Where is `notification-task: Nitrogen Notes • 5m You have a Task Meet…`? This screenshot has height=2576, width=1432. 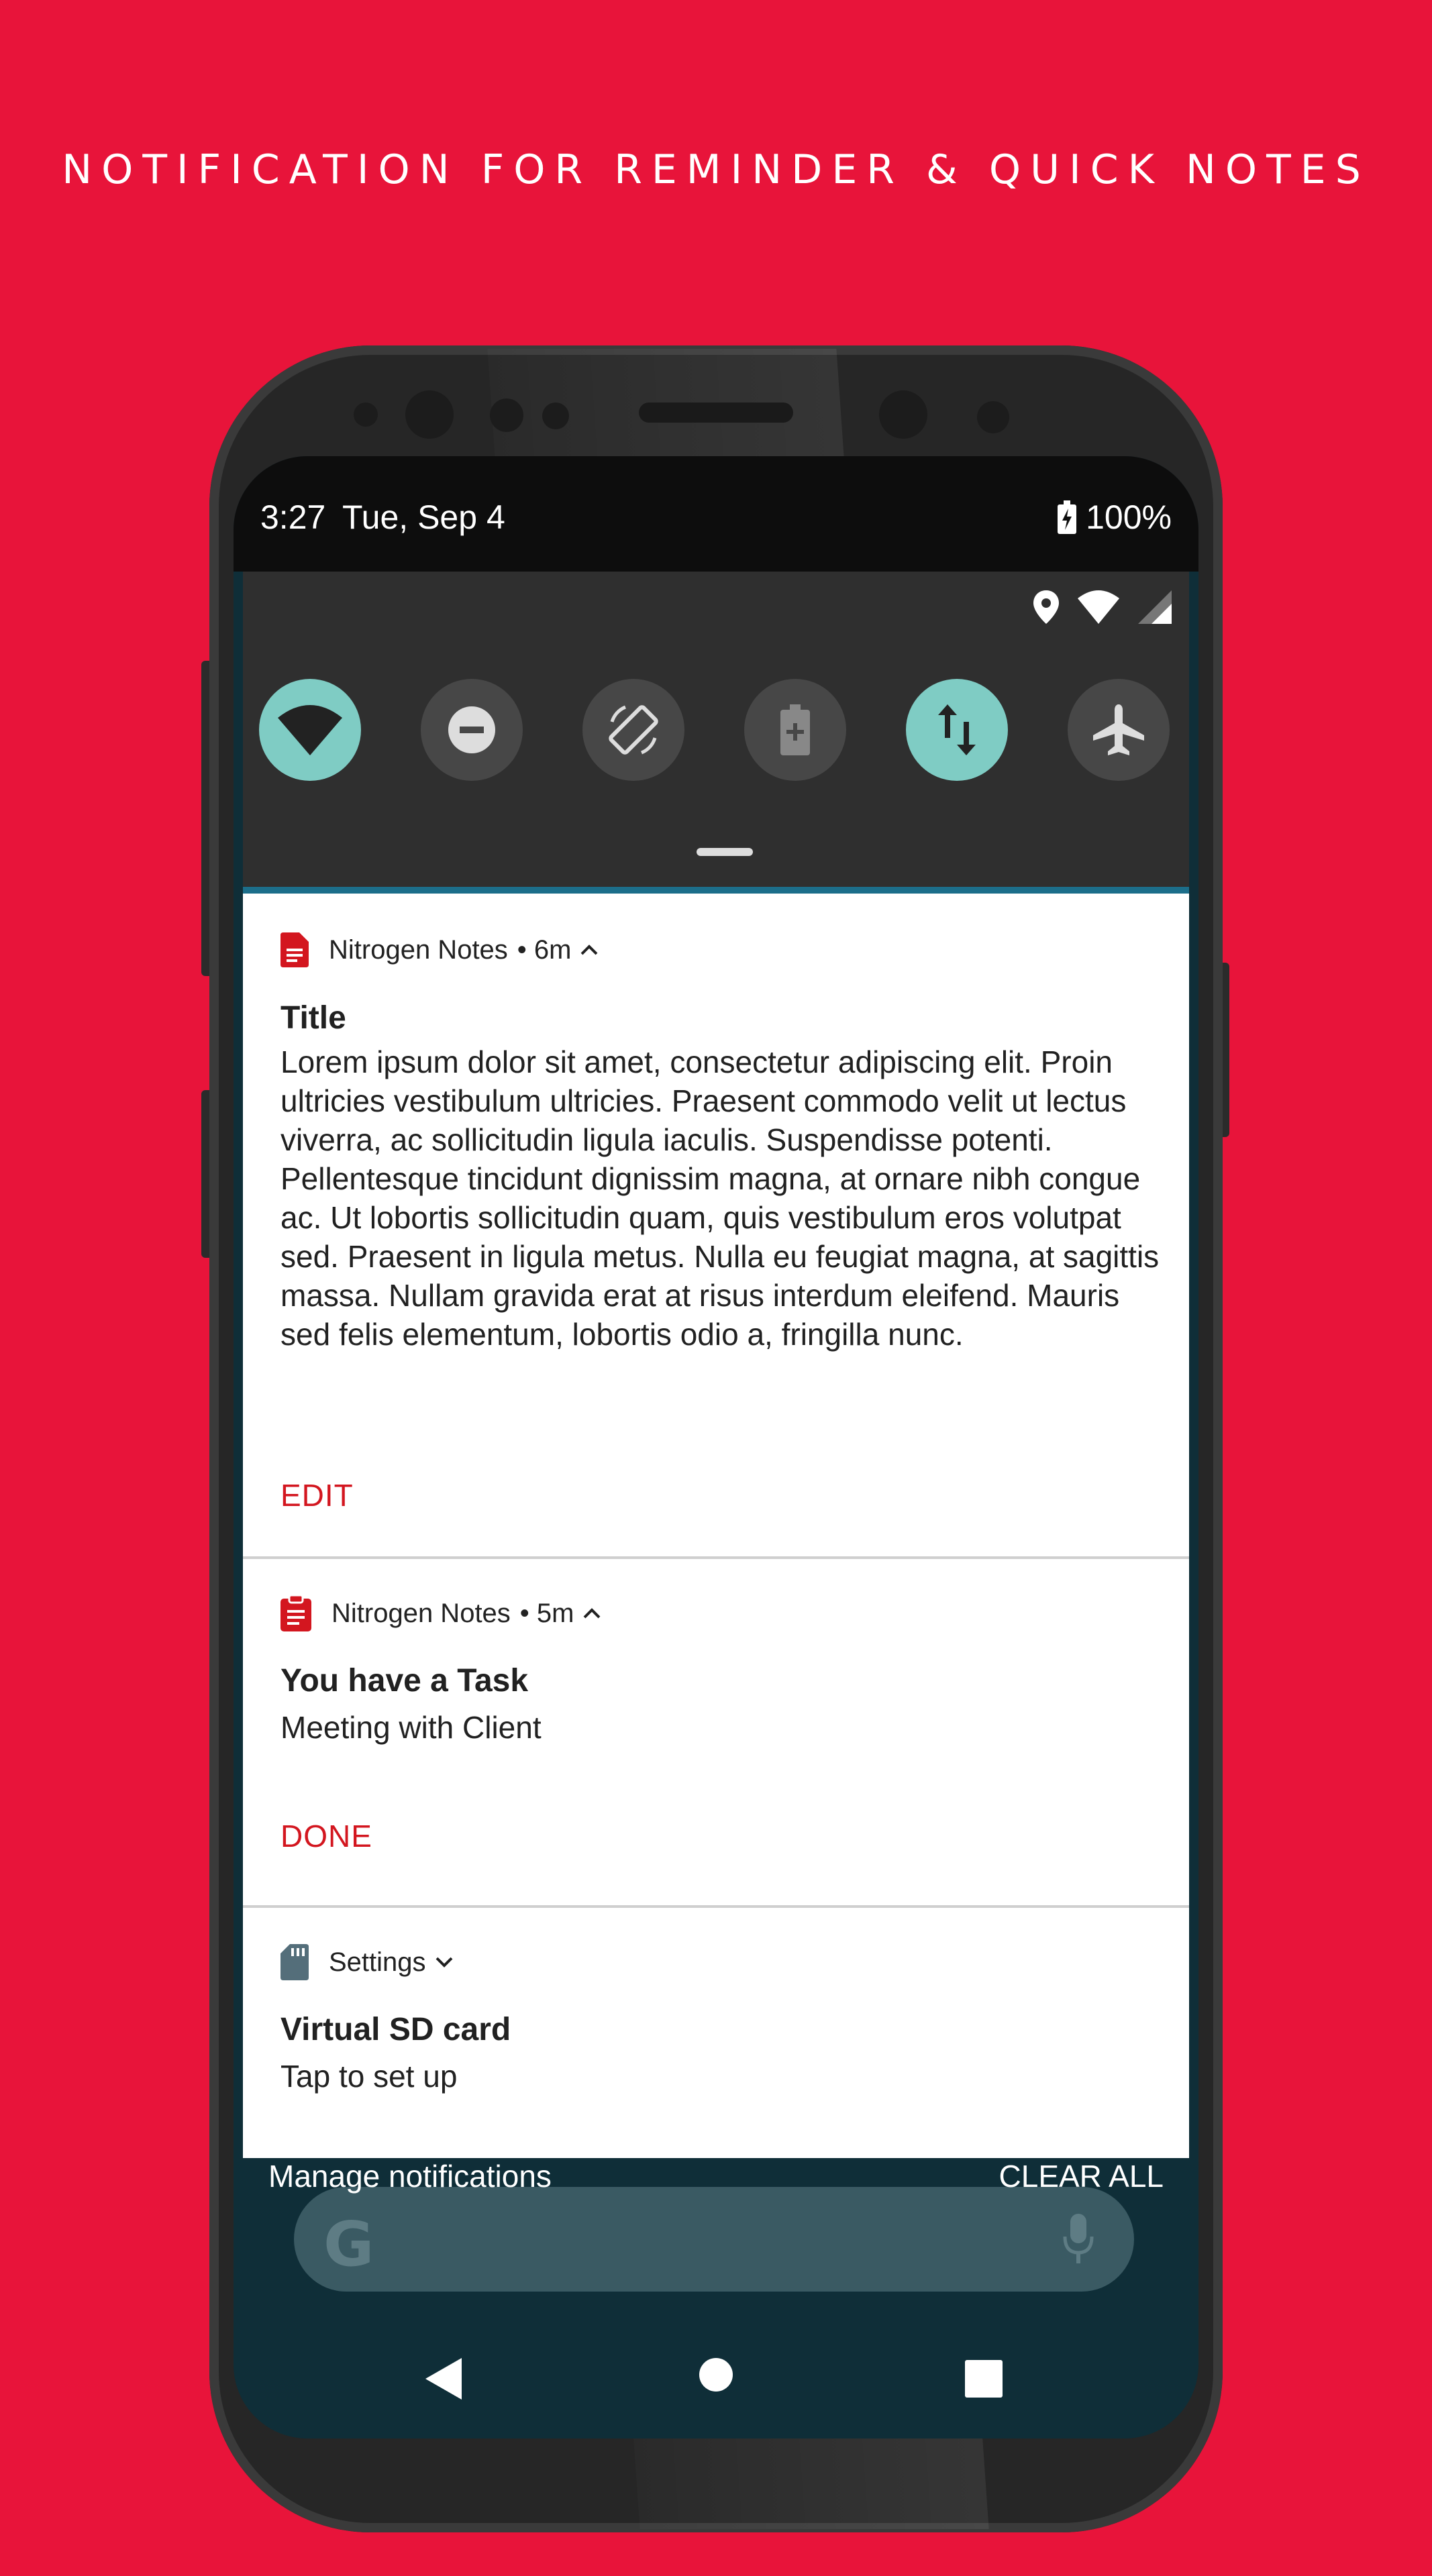
notification-task: Nitrogen Notes • 5m You have a Task Meet… is located at coordinates (716, 1732).